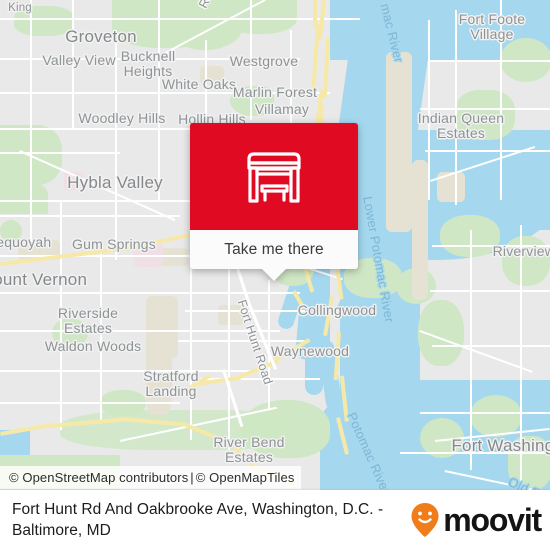 The image size is (550, 550). Describe the element at coordinates (399, 142) in the screenshot. I see `landuse-shore-ne` at that location.